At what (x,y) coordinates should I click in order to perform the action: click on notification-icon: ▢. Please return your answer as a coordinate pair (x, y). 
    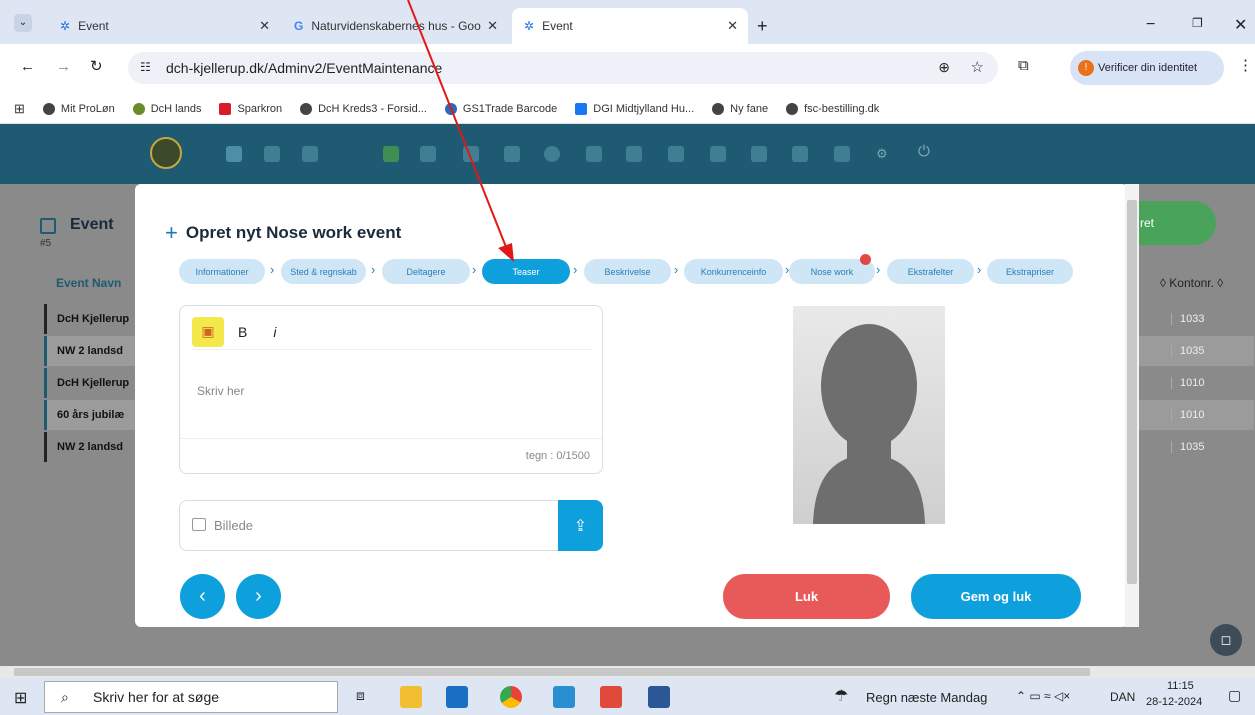
    Looking at the image, I should click on (1234, 695).